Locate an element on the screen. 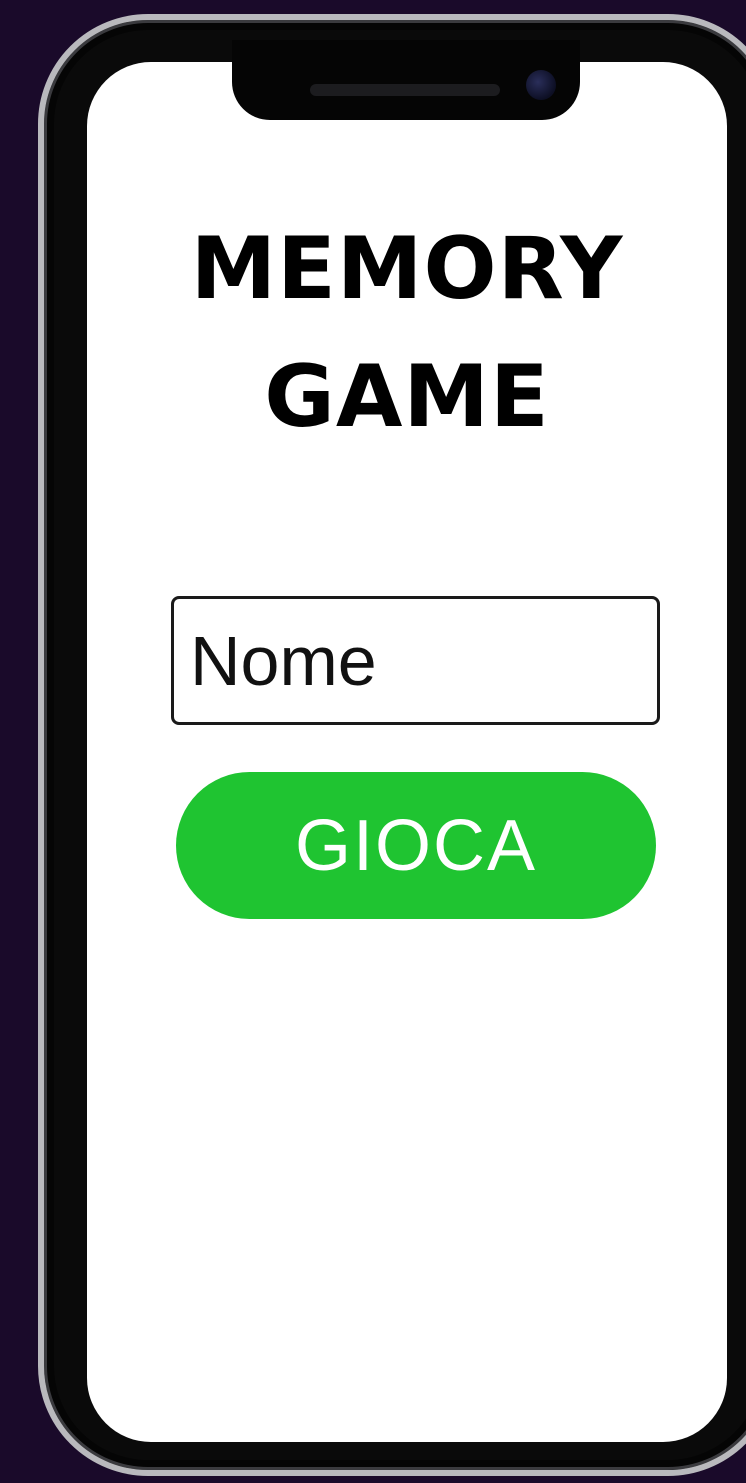 The height and width of the screenshot is (1483, 746). title-line-2: GAME is located at coordinates (407, 397).